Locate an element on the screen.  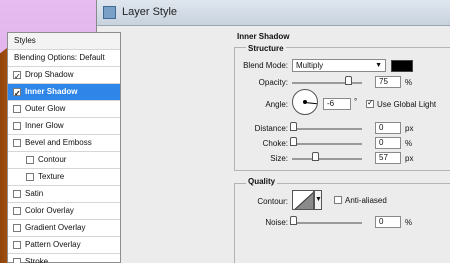
style-item-blending-options: Blending Options: Default is located at coordinates (64, 58).